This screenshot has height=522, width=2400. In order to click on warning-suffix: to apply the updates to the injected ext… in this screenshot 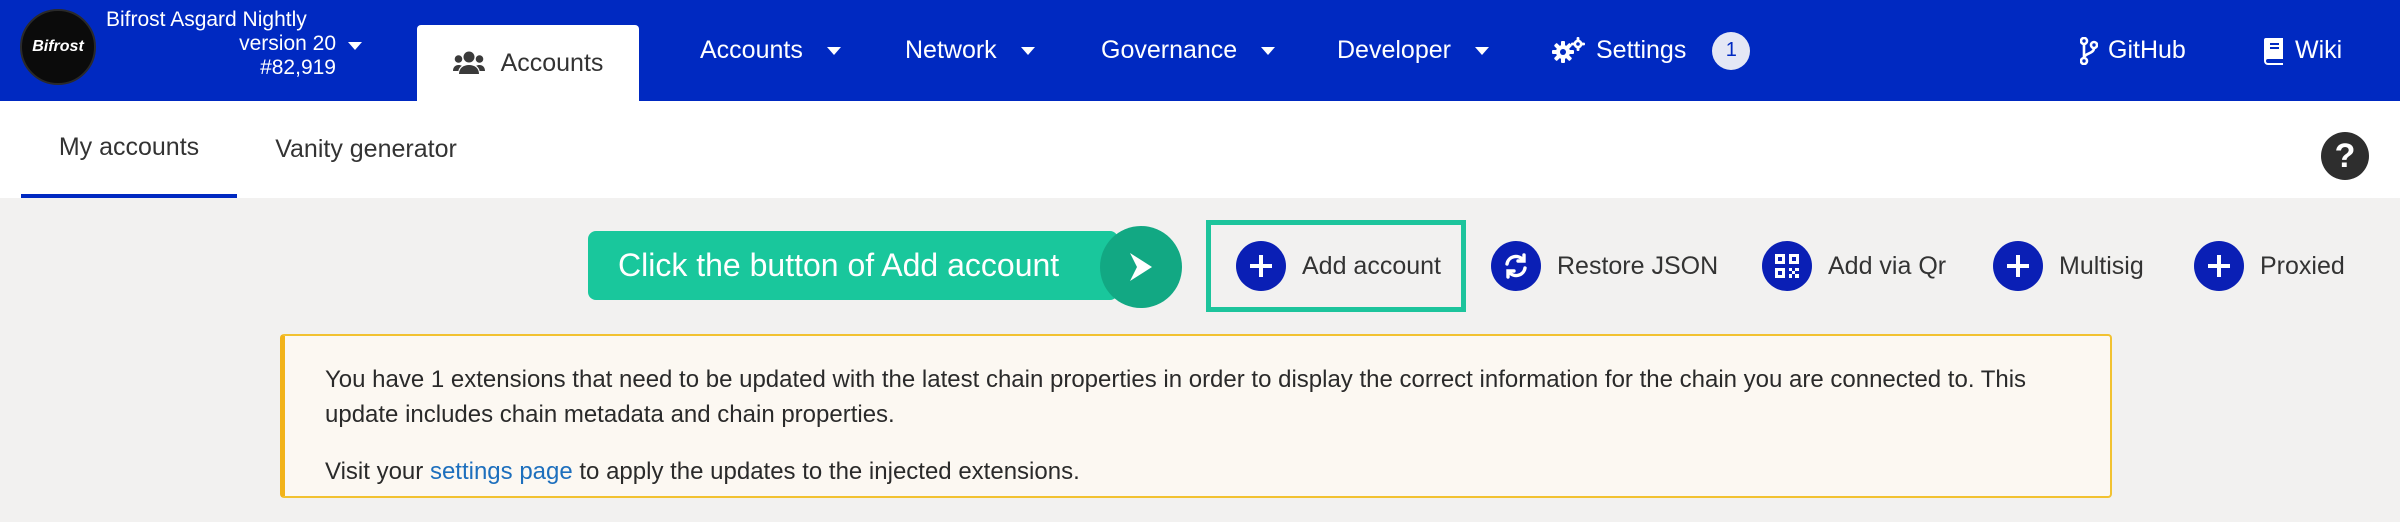, I will do `click(826, 471)`.